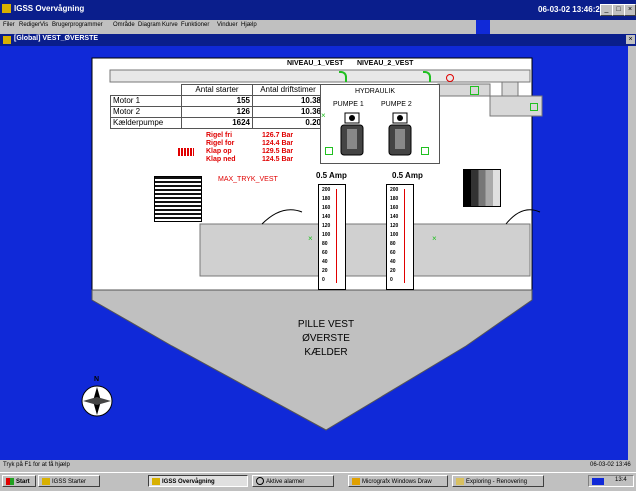 The width and height of the screenshot is (636, 491). I want to click on vertical-scrollbar, so click(632, 253).